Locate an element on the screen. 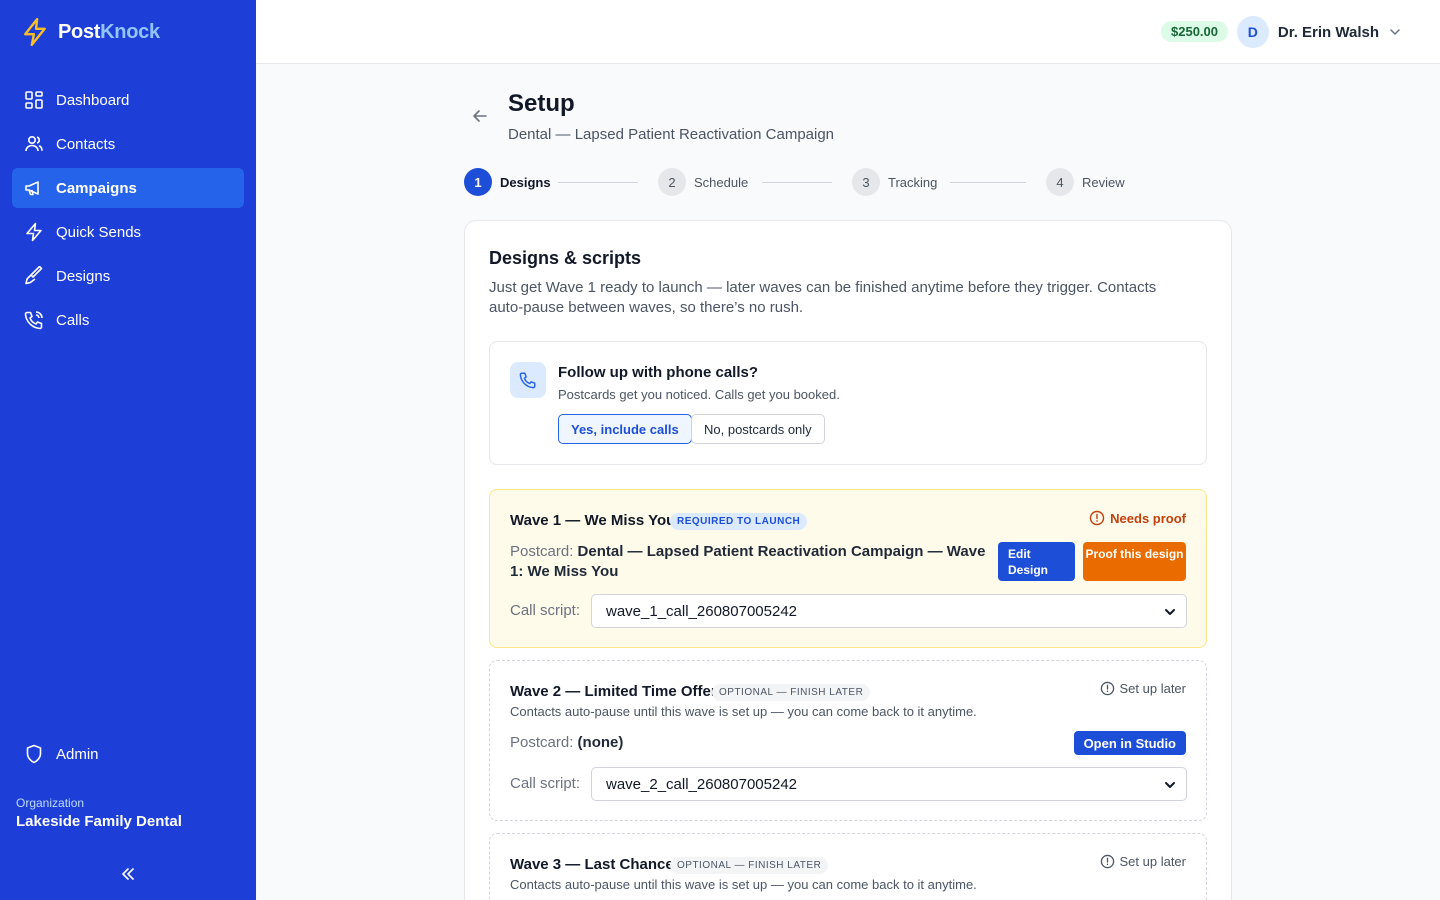  sidebar-item-dashboard: Dashboard is located at coordinates (128, 100).